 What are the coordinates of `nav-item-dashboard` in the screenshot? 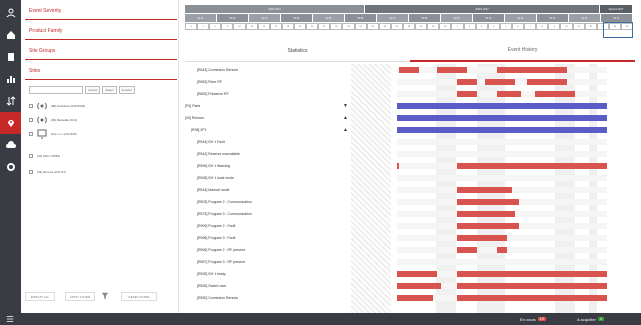 It's located at (10, 35).